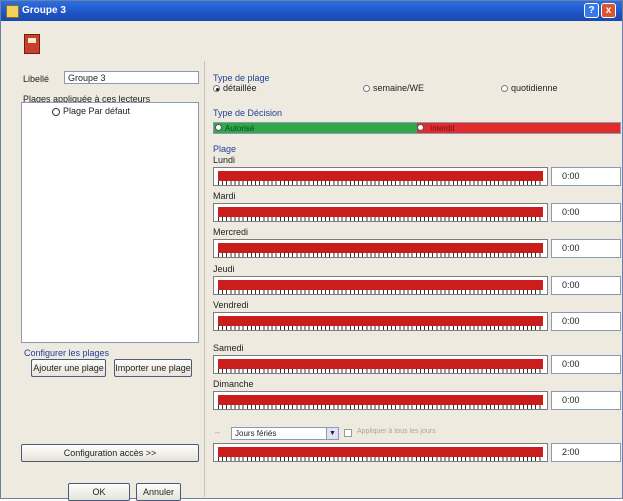 The height and width of the screenshot is (501, 623). Describe the element at coordinates (225, 149) in the screenshot. I see `plage-label: Plage` at that location.